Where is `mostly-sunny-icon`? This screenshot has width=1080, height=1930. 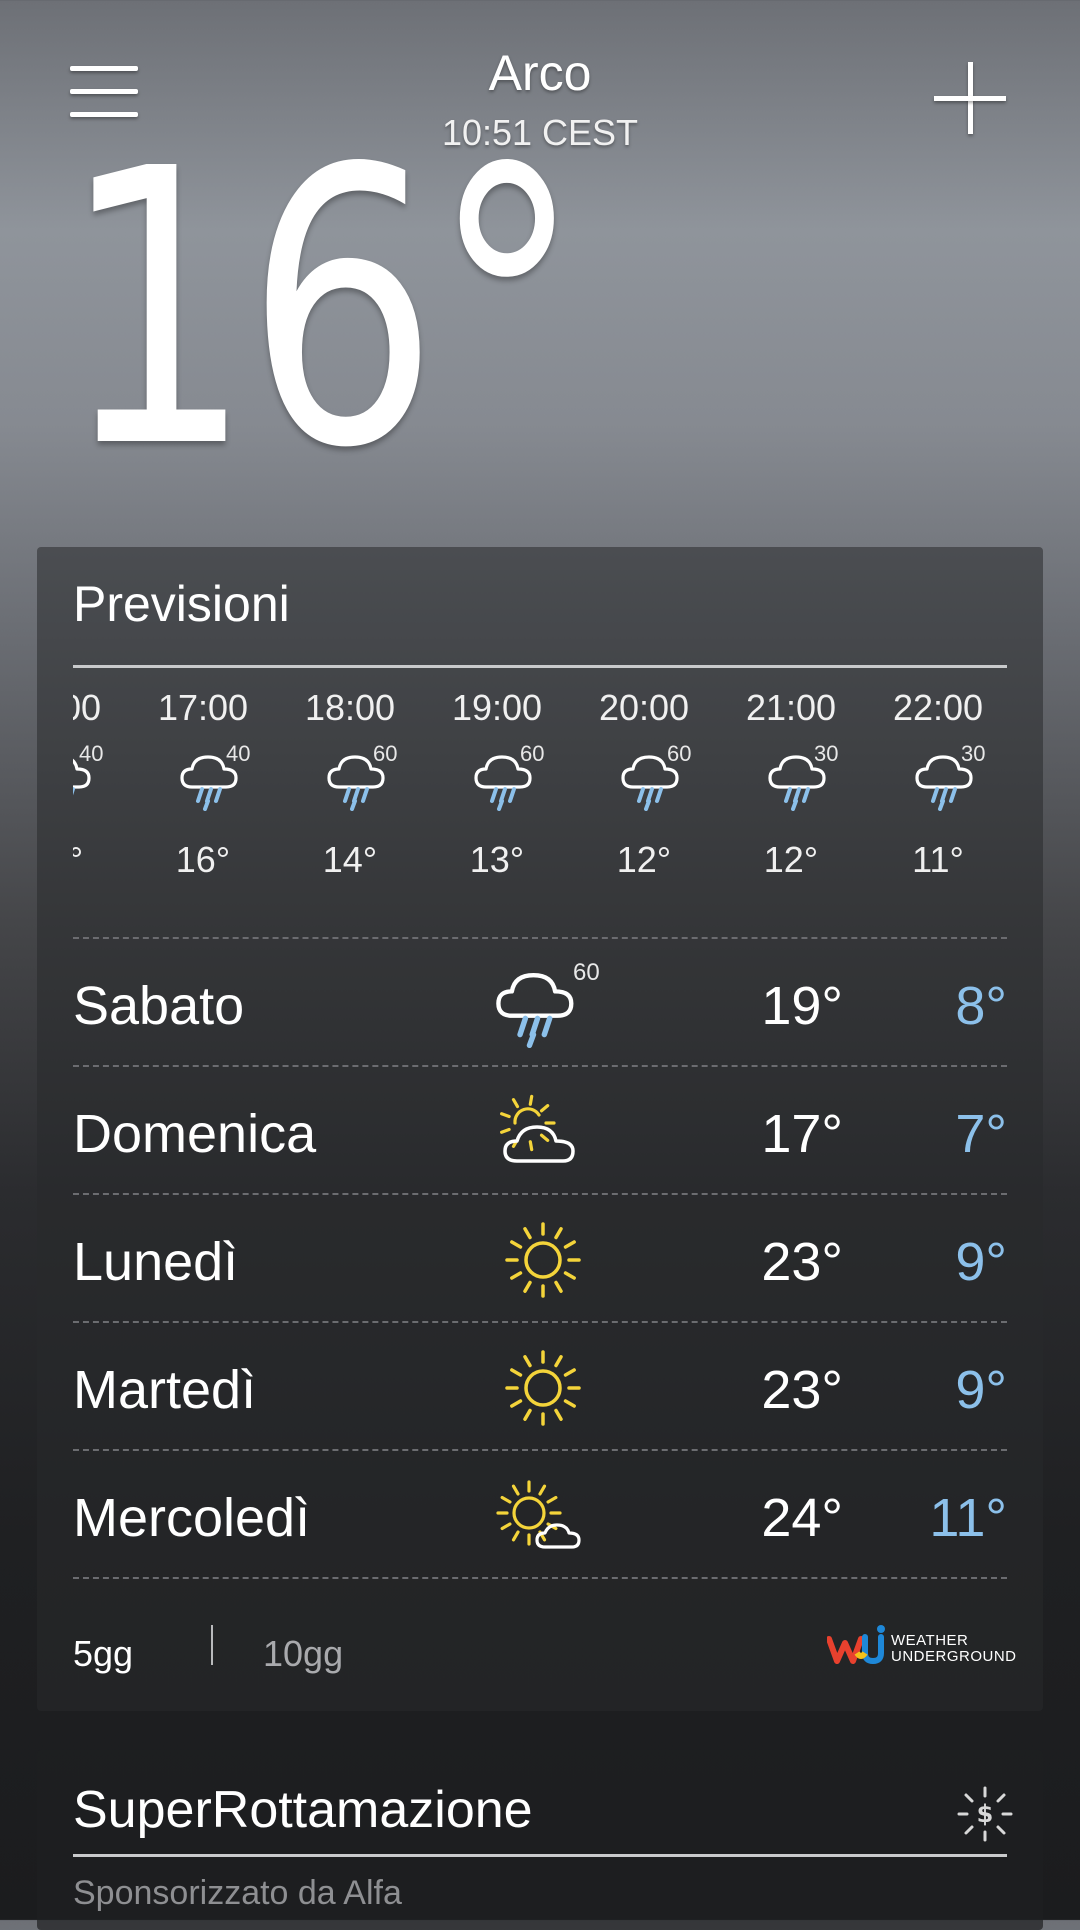 mostly-sunny-icon is located at coordinates (543, 1516).